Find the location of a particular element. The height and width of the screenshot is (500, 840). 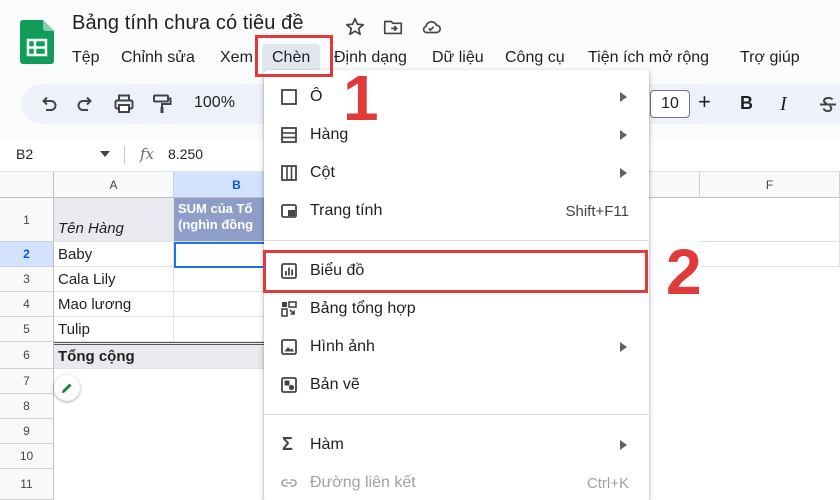

document-title: Bảng tính chưa có tiêu đề is located at coordinates (188, 23).